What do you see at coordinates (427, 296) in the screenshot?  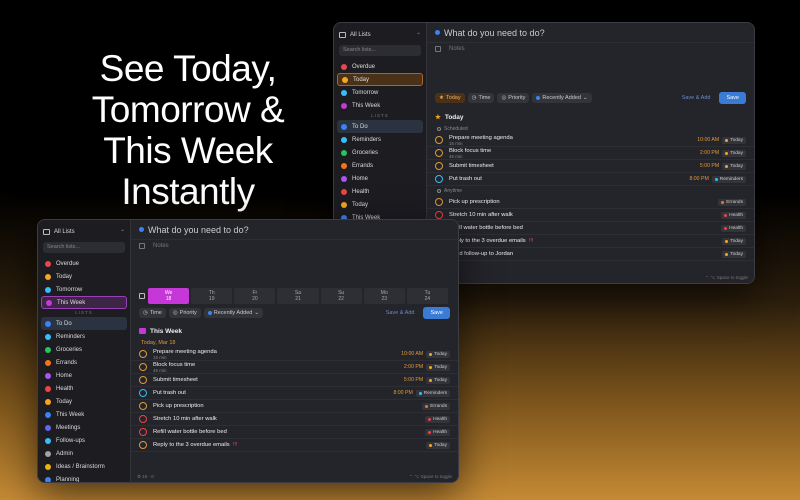 I see `day-tu: Tu 24` at bounding box center [427, 296].